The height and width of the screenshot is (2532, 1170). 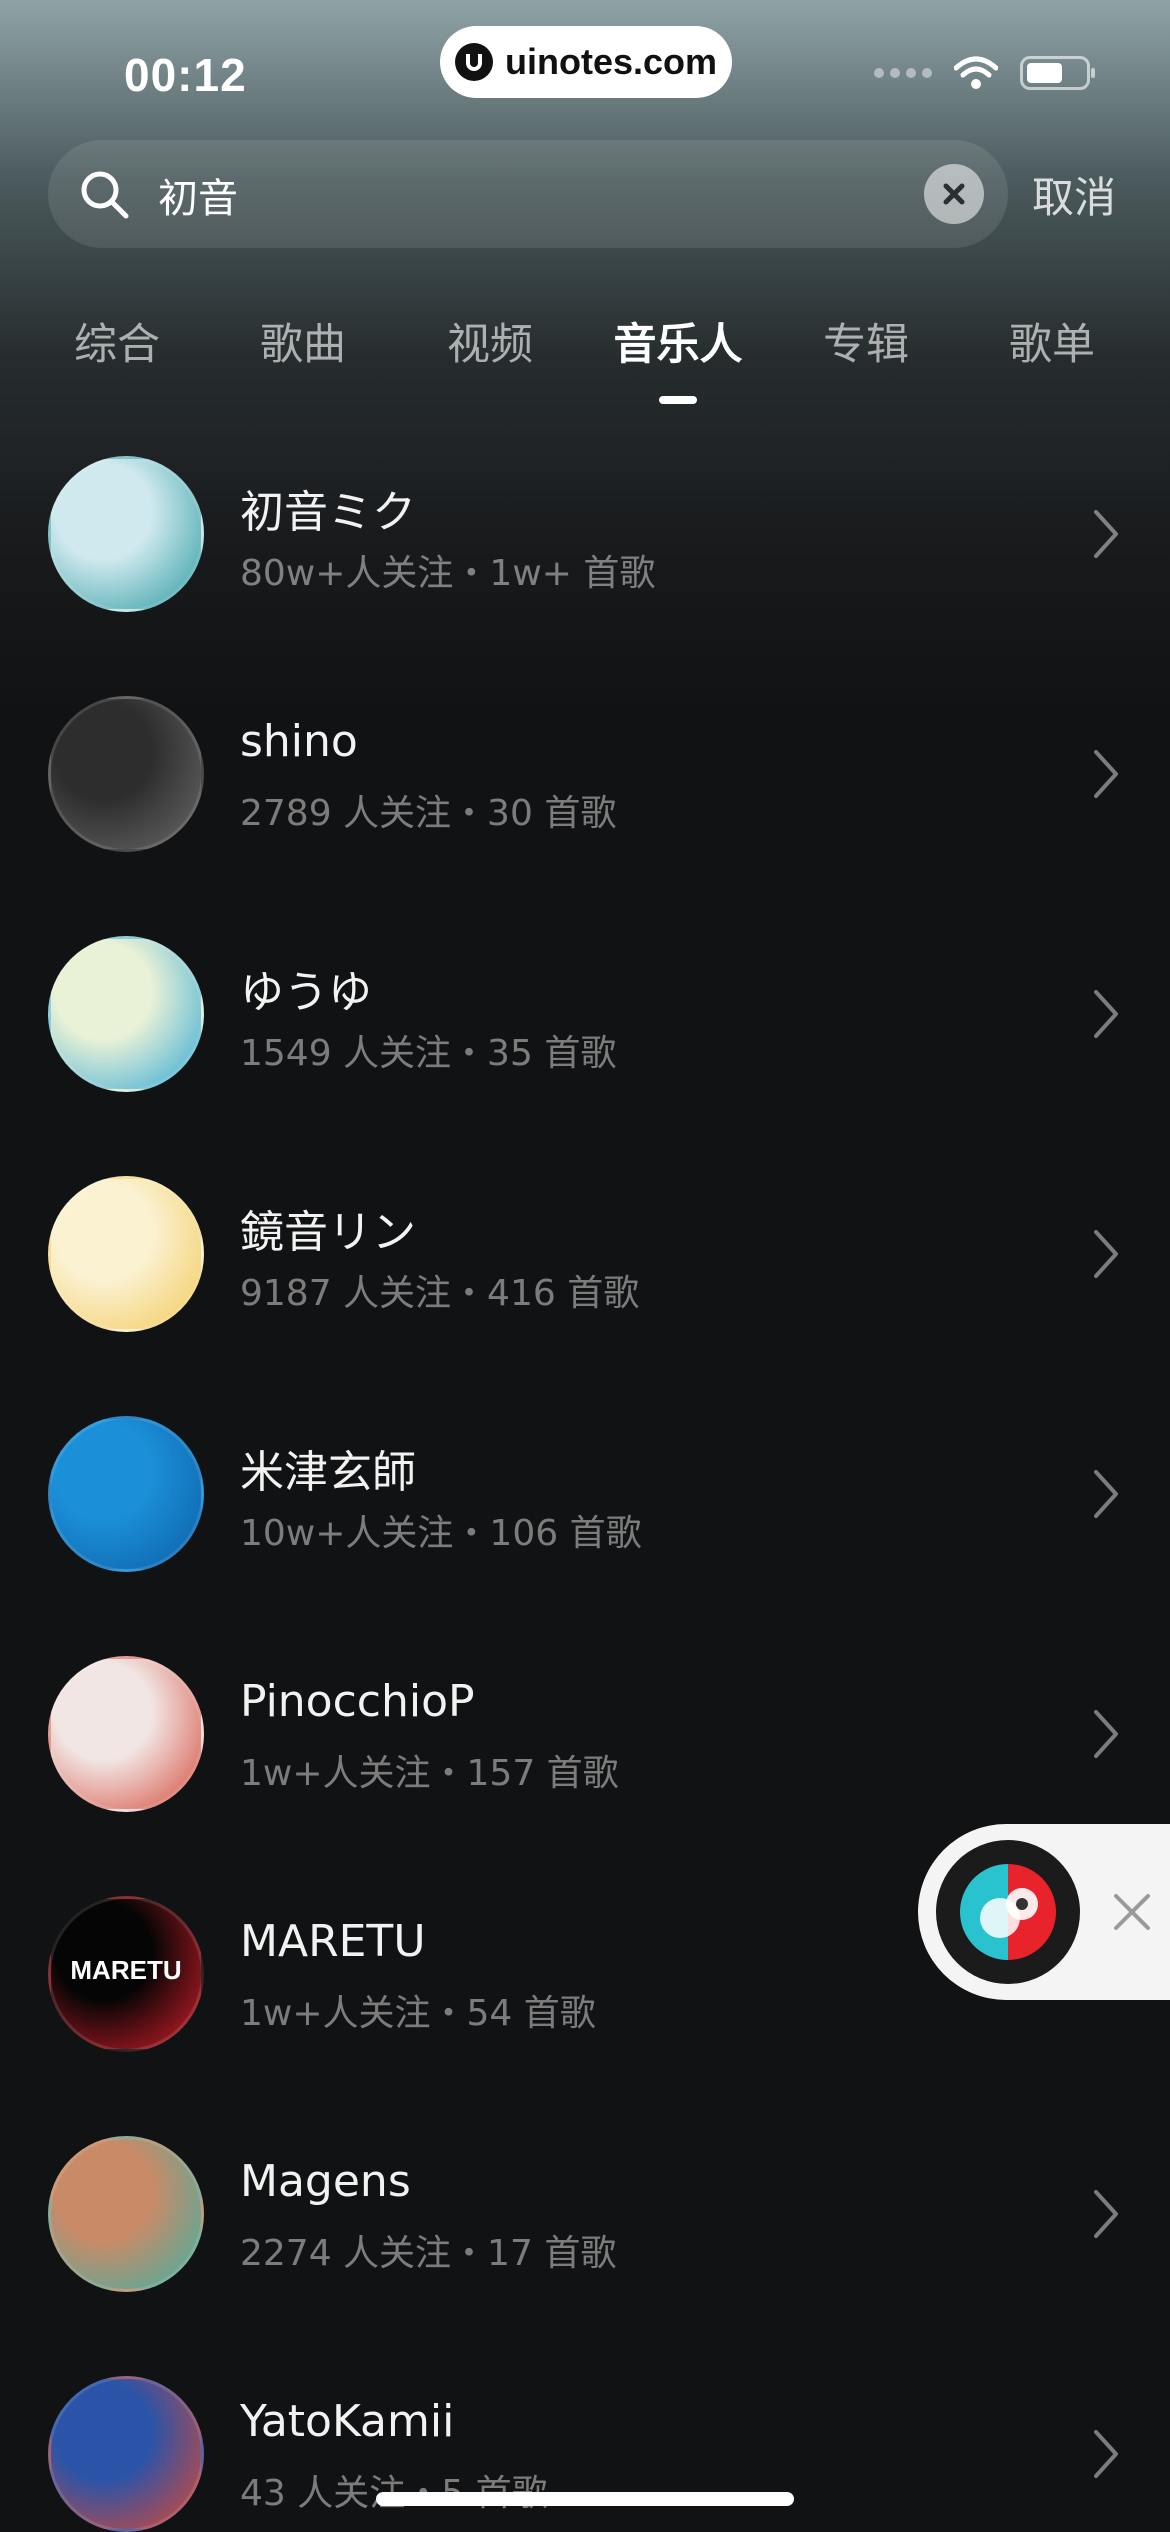 I want to click on artist-row: 鏡音リン 9187 人关注・416 首歌, so click(x=585, y=1280).